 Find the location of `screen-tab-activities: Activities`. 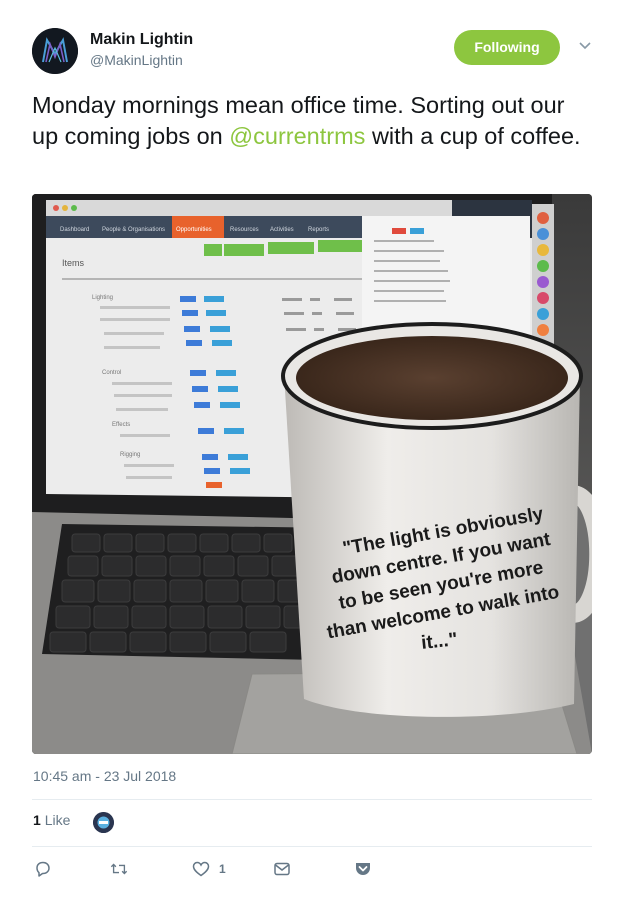

screen-tab-activities: Activities is located at coordinates (282, 230).